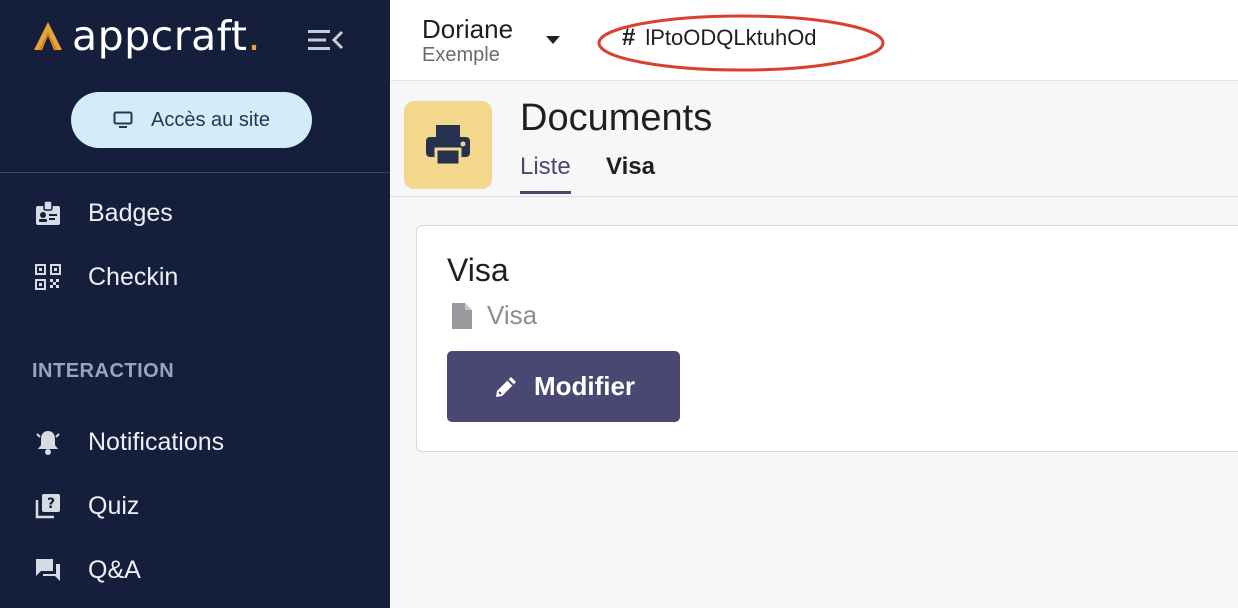  I want to click on top-bar: Doriane Exemple # lPtoODQLktuhOd, so click(814, 40).